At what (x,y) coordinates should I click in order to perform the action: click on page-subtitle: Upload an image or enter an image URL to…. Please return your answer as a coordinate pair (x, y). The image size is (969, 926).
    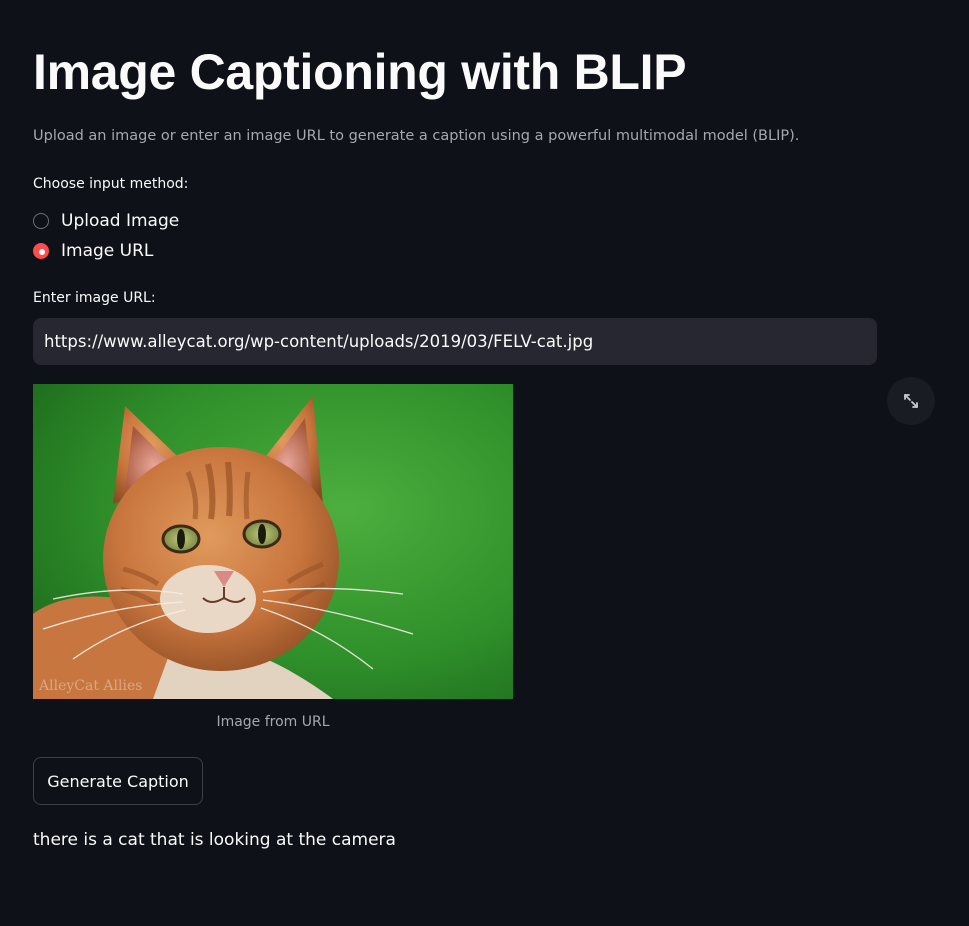
    Looking at the image, I should click on (416, 136).